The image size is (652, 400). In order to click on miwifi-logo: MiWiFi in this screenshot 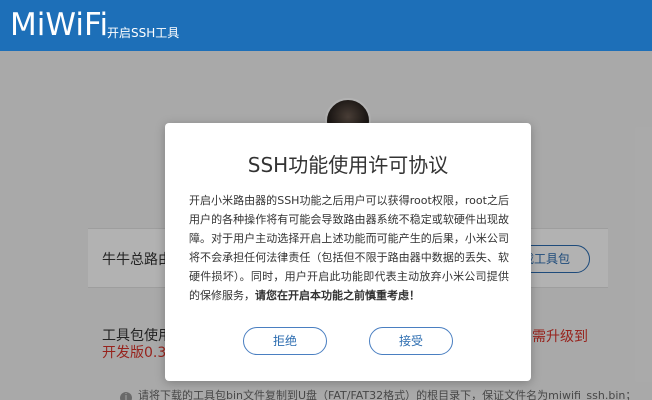, I will do `click(59, 25)`.